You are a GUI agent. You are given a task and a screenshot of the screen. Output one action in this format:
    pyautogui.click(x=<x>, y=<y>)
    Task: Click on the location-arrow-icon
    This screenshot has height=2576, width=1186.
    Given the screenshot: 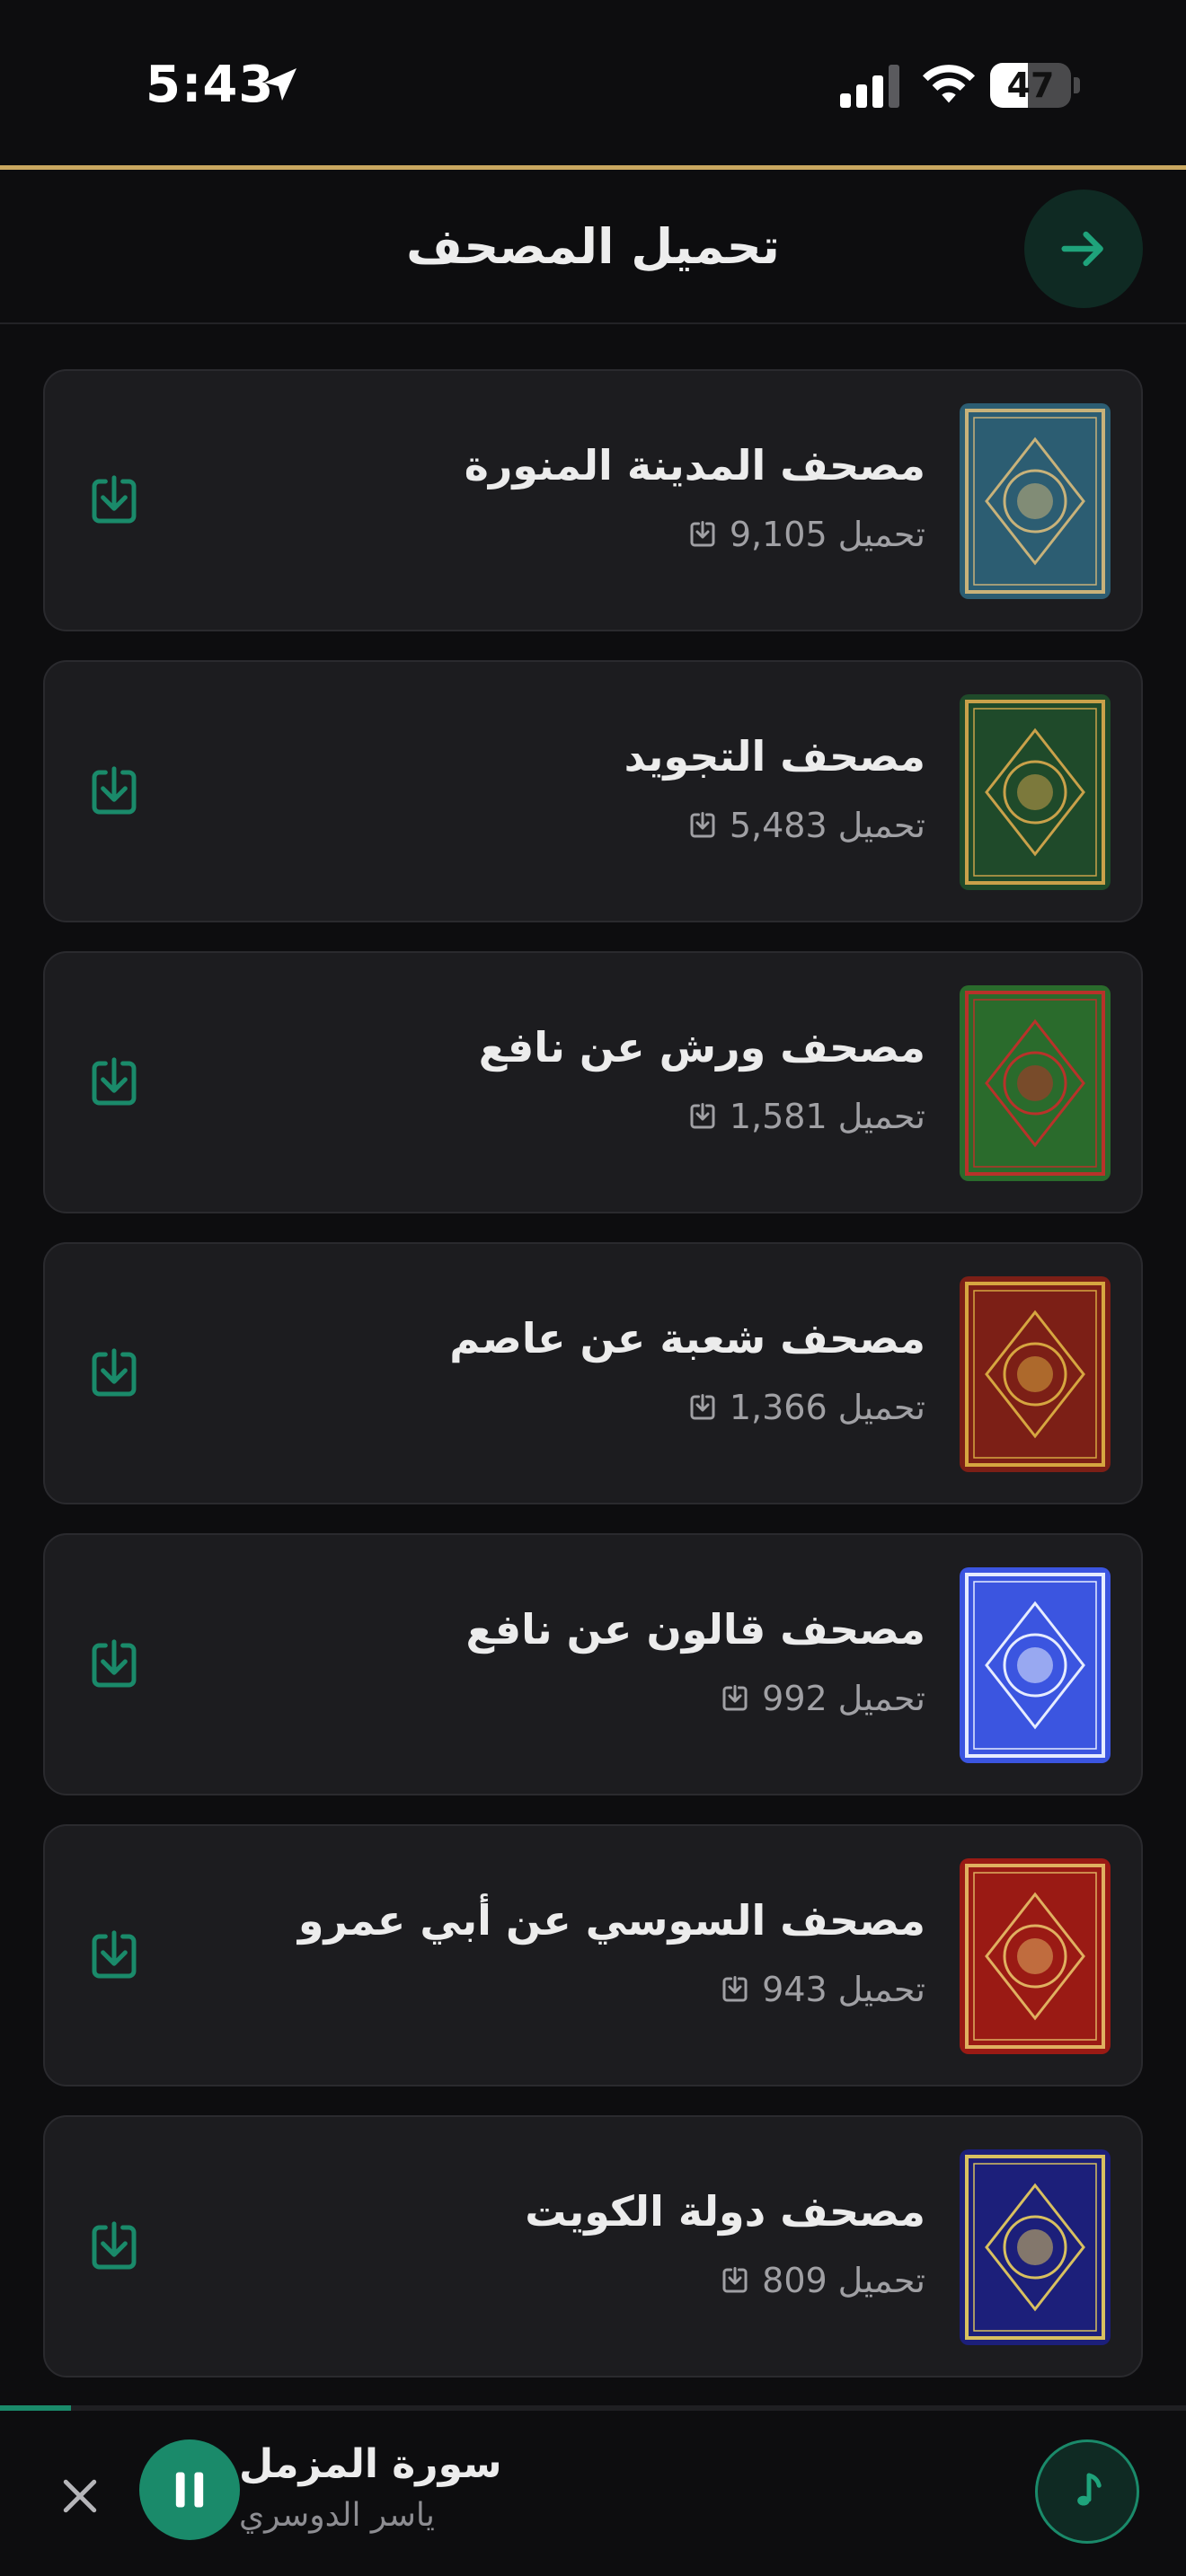 What is the action you would take?
    pyautogui.click(x=280, y=84)
    